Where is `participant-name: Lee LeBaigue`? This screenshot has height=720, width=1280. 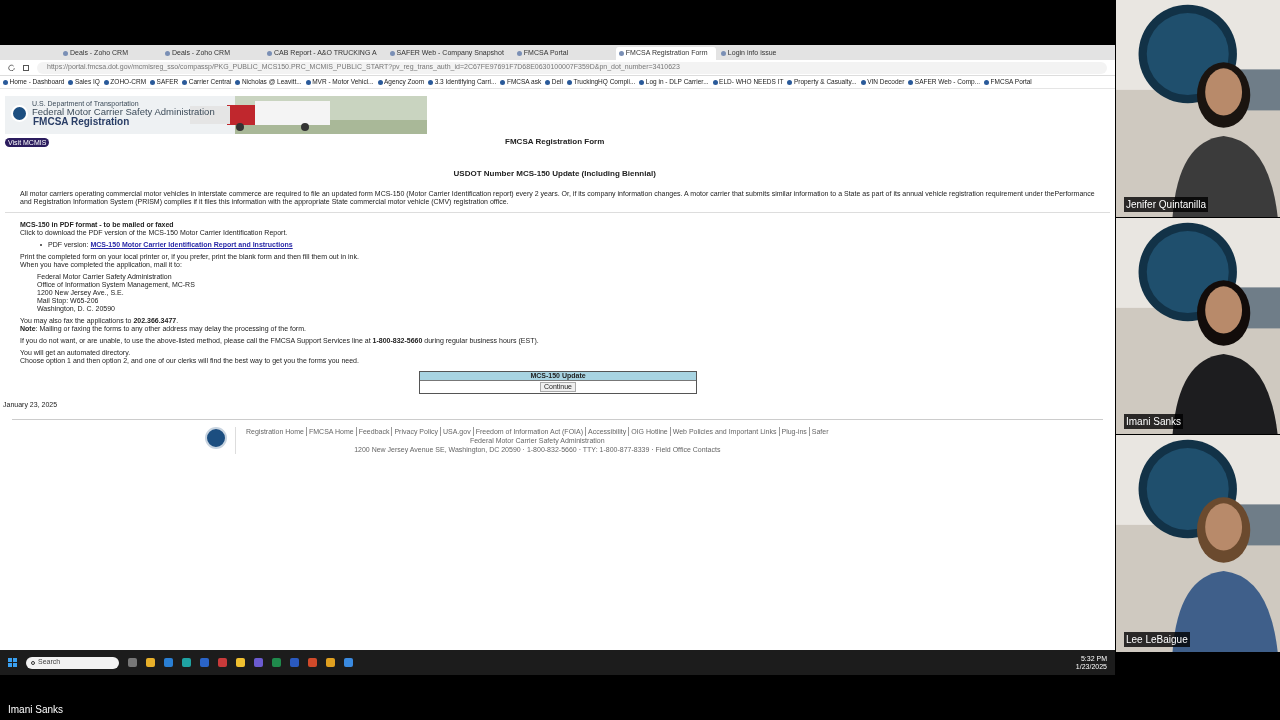 participant-name: Lee LeBaigue is located at coordinates (1157, 639).